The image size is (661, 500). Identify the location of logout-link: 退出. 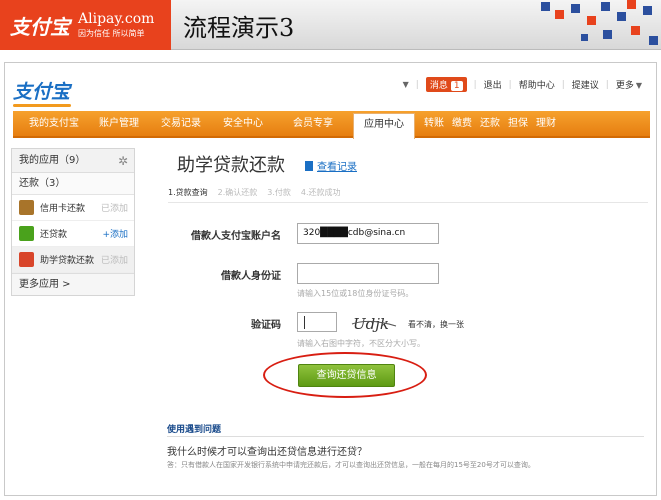
(493, 84).